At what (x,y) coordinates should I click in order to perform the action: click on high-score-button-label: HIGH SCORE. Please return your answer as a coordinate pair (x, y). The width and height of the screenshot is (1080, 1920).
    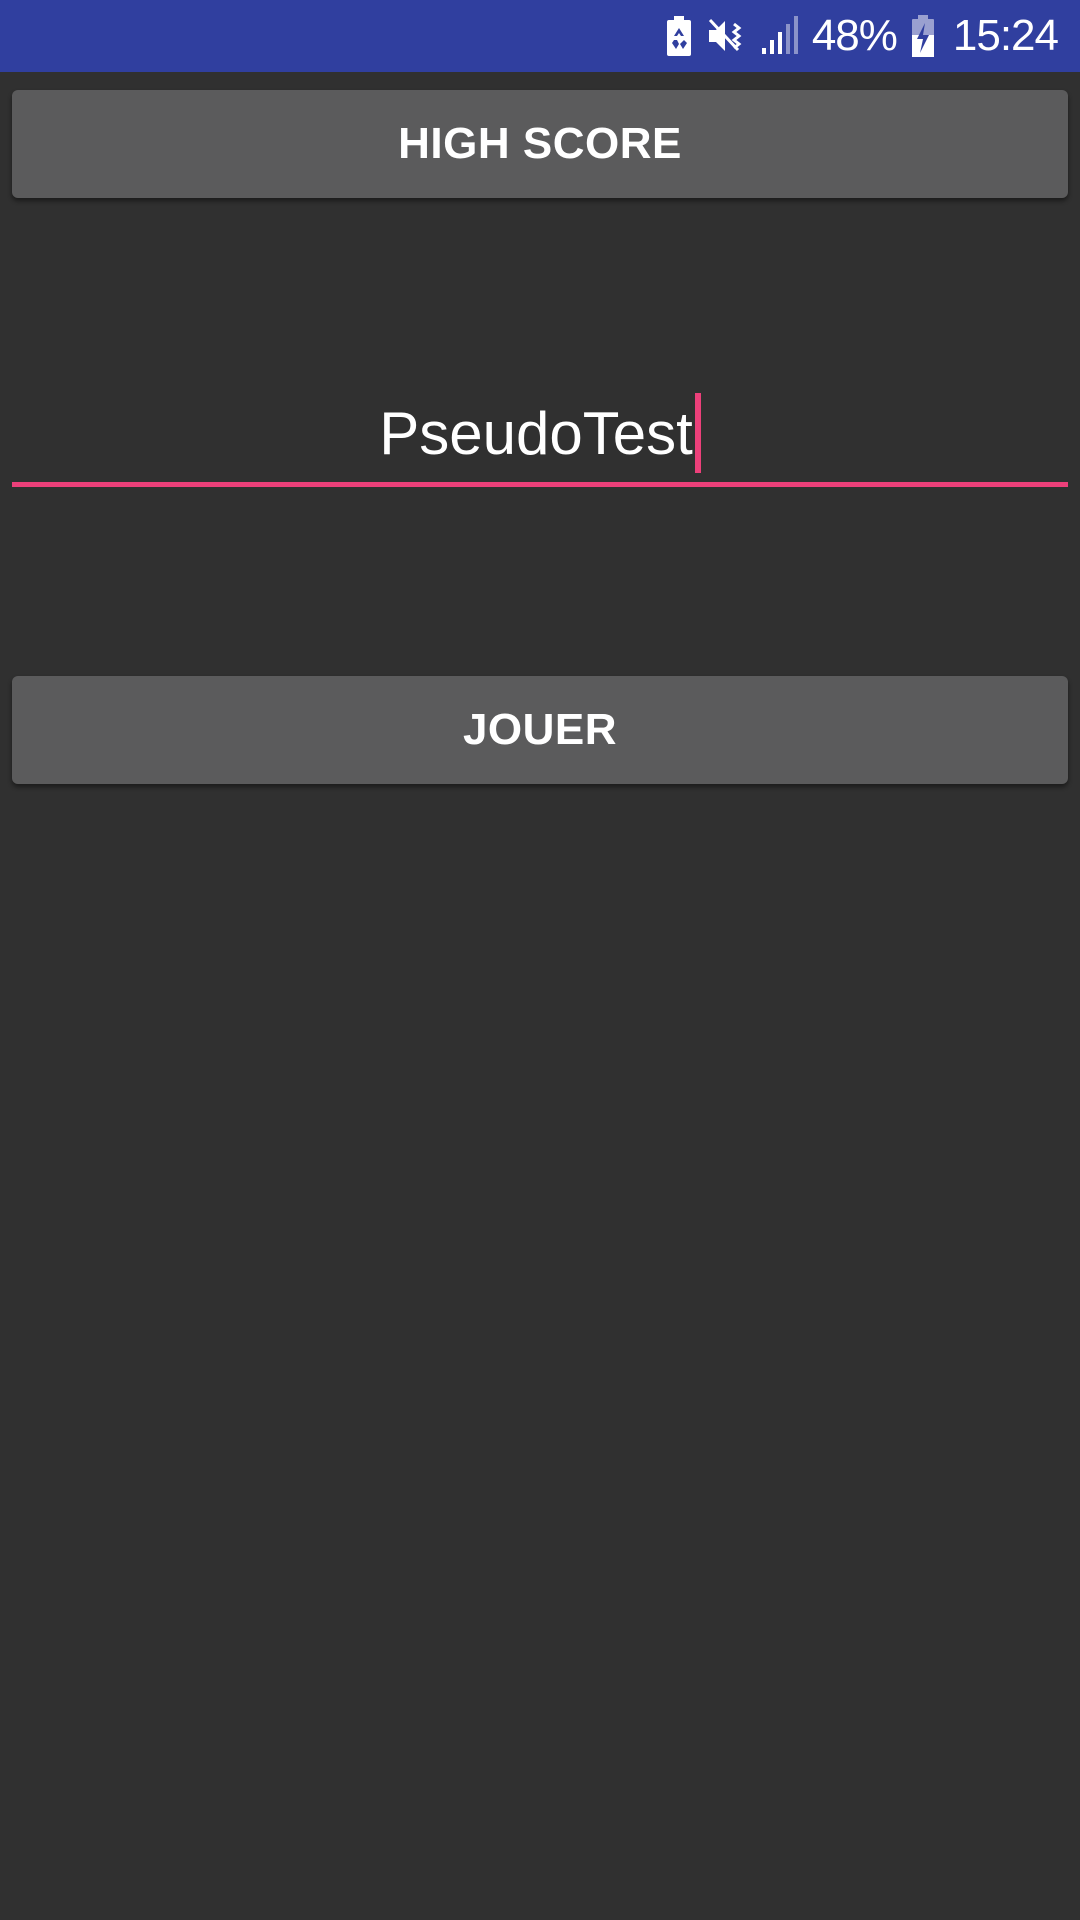
    Looking at the image, I should click on (540, 143).